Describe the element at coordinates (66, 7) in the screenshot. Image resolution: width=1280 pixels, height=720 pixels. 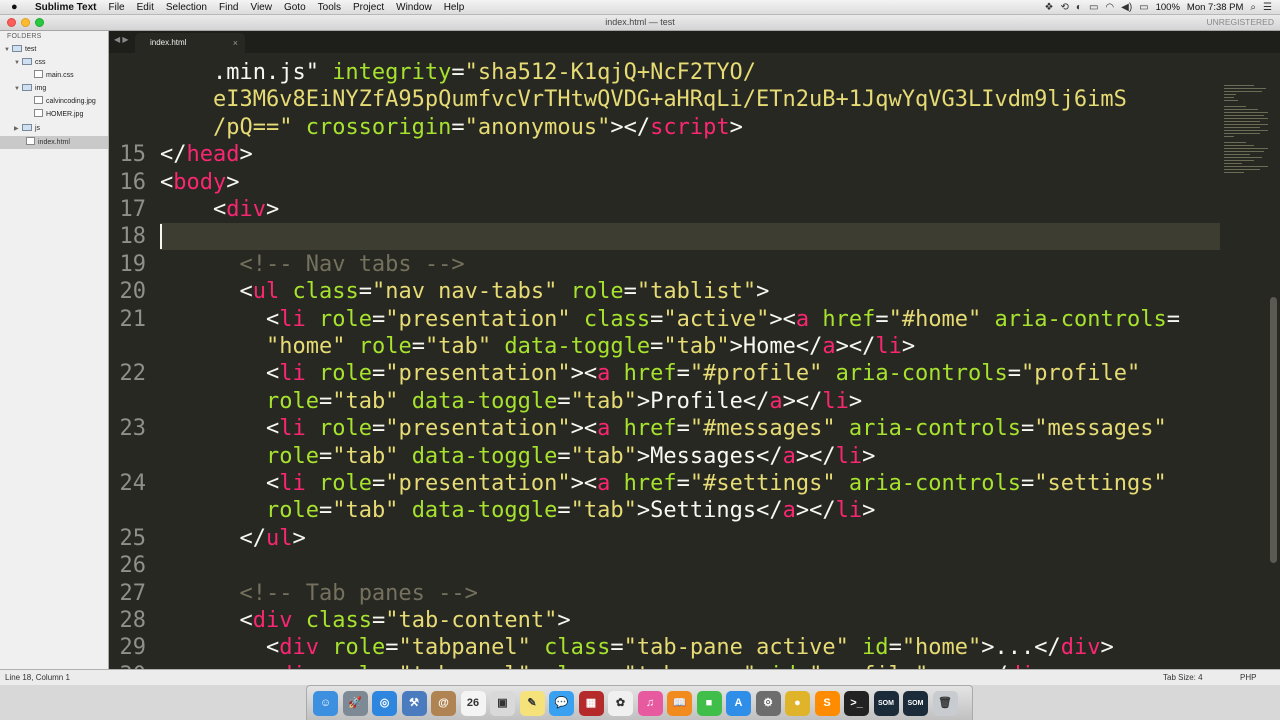
I see `app-menu: Sublime Text` at that location.